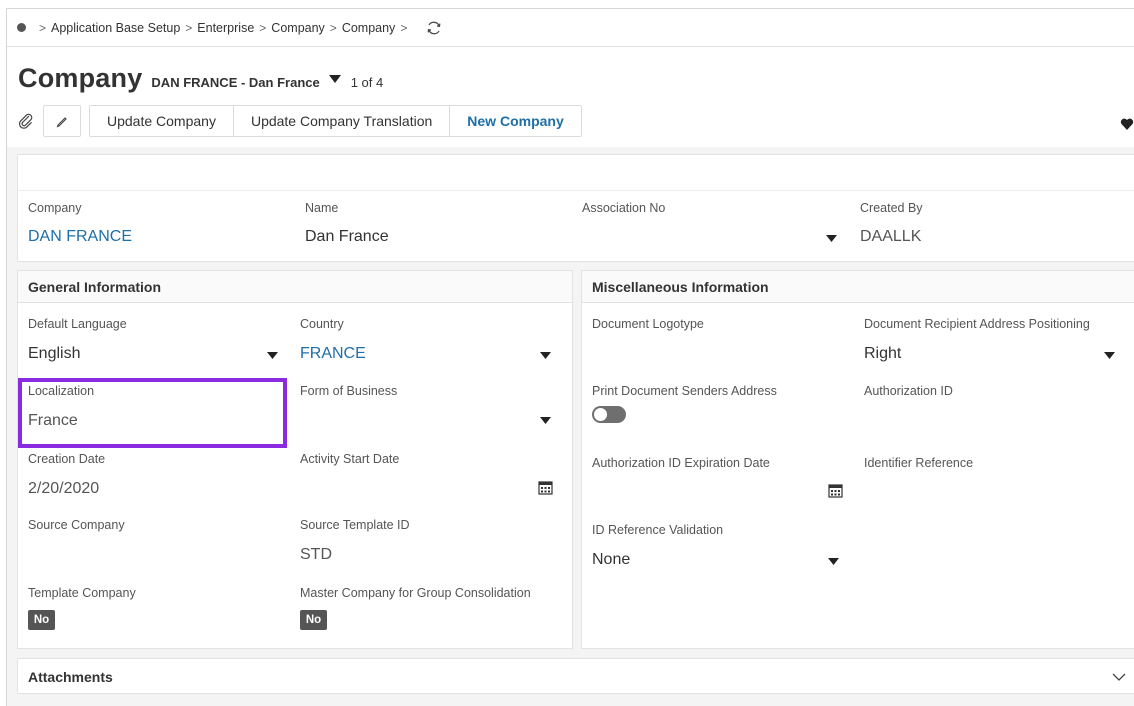 The width and height of the screenshot is (1134, 706). Describe the element at coordinates (831, 238) in the screenshot. I see `association-no-dropdown-icon` at that location.